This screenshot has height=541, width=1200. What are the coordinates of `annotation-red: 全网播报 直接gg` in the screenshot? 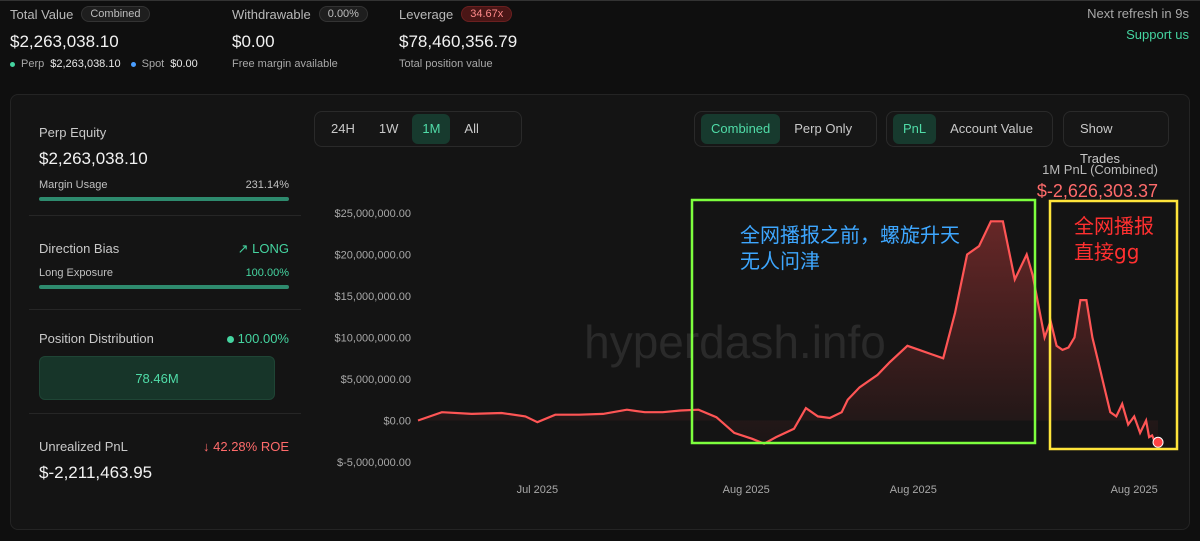 It's located at (1114, 239).